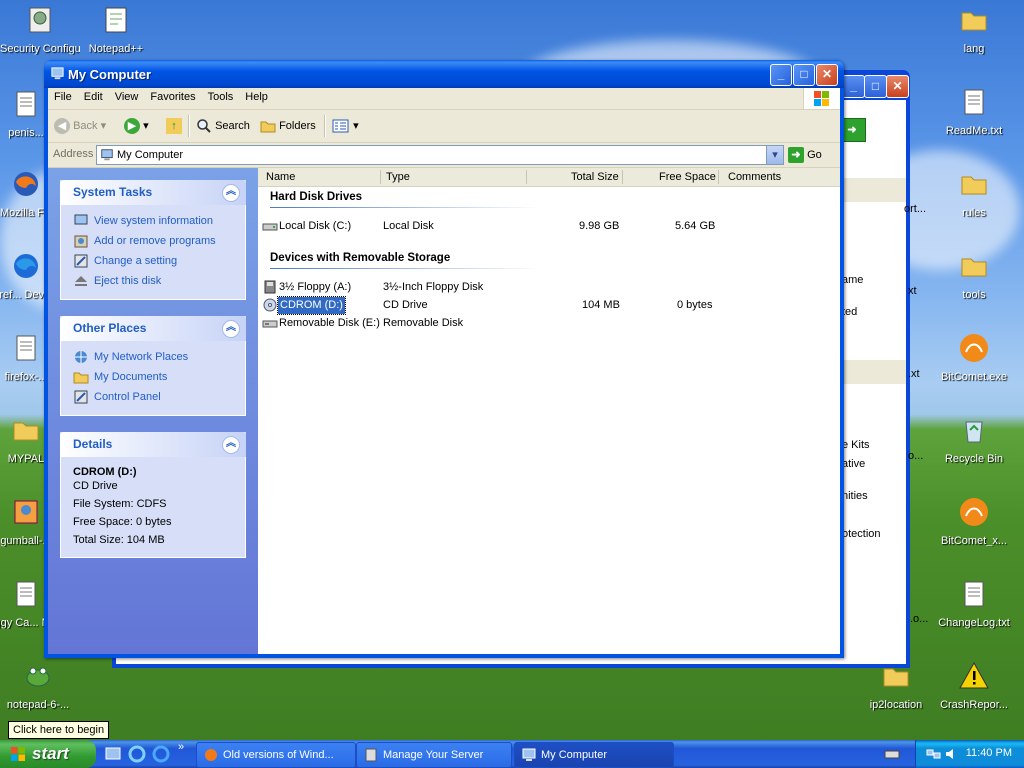  Describe the element at coordinates (153, 444) in the screenshot. I see `details-header: Details ︽` at that location.